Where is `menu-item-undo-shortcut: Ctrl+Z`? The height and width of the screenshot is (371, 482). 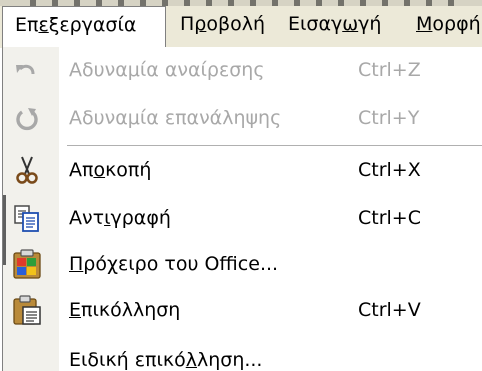 menu-item-undo-shortcut: Ctrl+Z is located at coordinates (389, 70).